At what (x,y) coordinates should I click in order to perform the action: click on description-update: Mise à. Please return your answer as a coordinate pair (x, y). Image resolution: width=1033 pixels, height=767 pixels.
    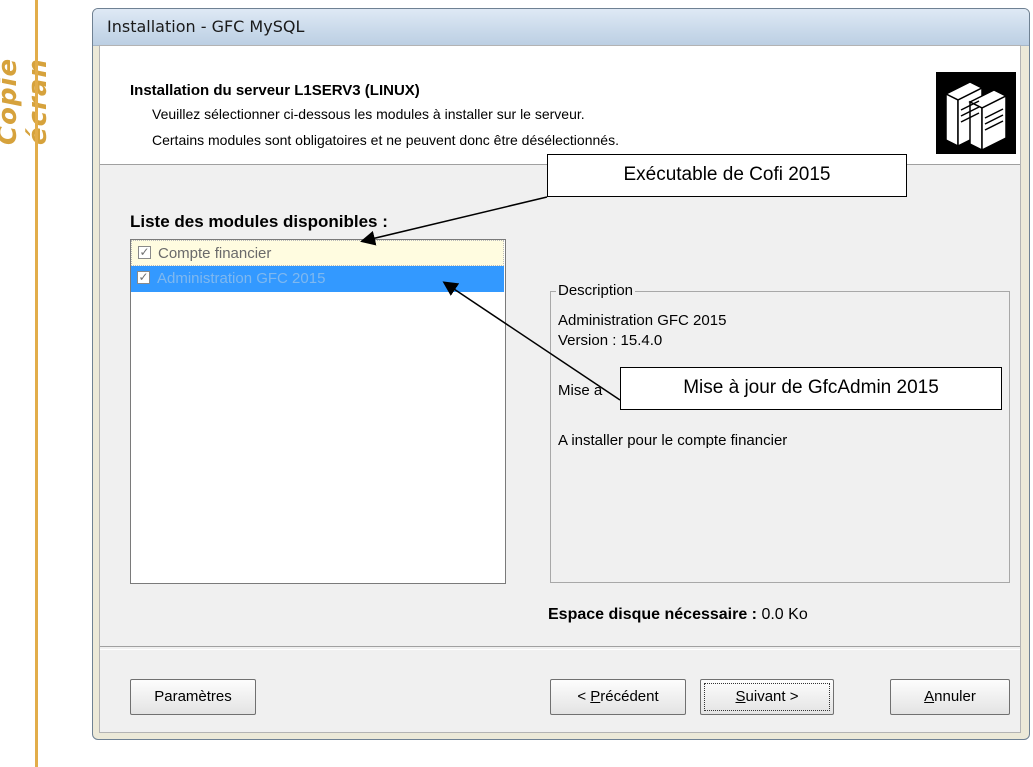
    Looking at the image, I should click on (580, 390).